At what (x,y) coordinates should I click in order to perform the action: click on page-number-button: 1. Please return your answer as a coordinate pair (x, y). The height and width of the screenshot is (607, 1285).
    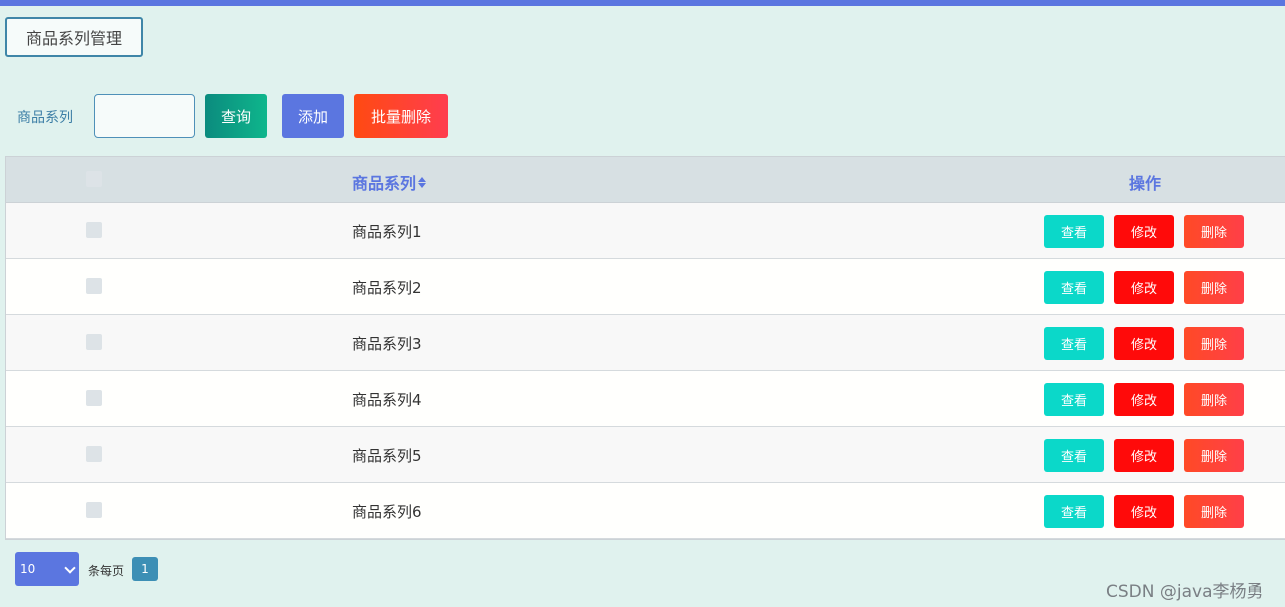
    Looking at the image, I should click on (145, 569).